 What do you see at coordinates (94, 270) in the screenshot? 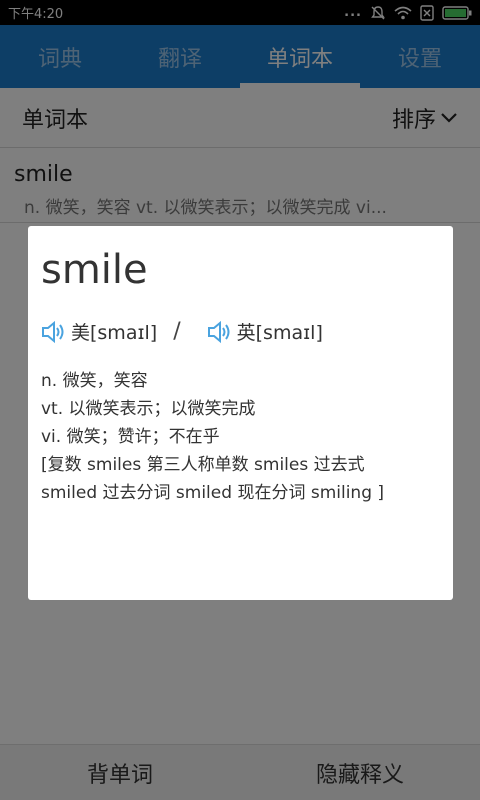
I see `dialog-word: smile` at bounding box center [94, 270].